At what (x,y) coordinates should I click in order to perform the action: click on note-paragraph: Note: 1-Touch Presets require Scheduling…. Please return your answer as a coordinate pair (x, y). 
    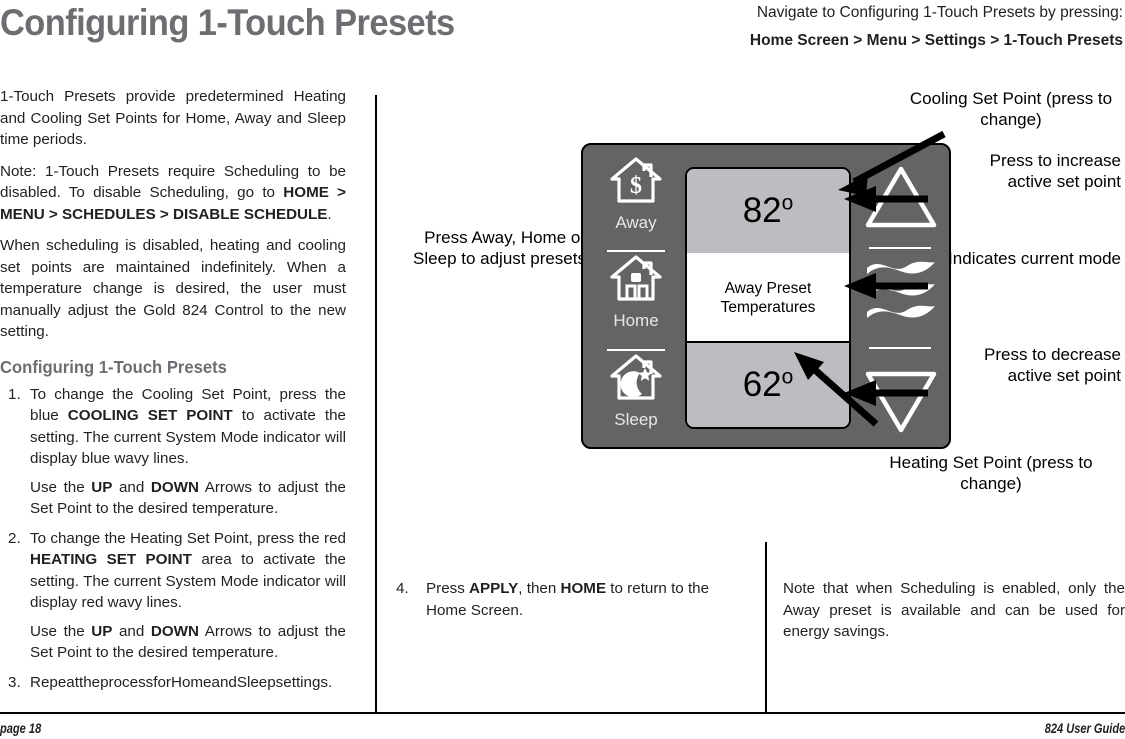
    Looking at the image, I should click on (173, 193).